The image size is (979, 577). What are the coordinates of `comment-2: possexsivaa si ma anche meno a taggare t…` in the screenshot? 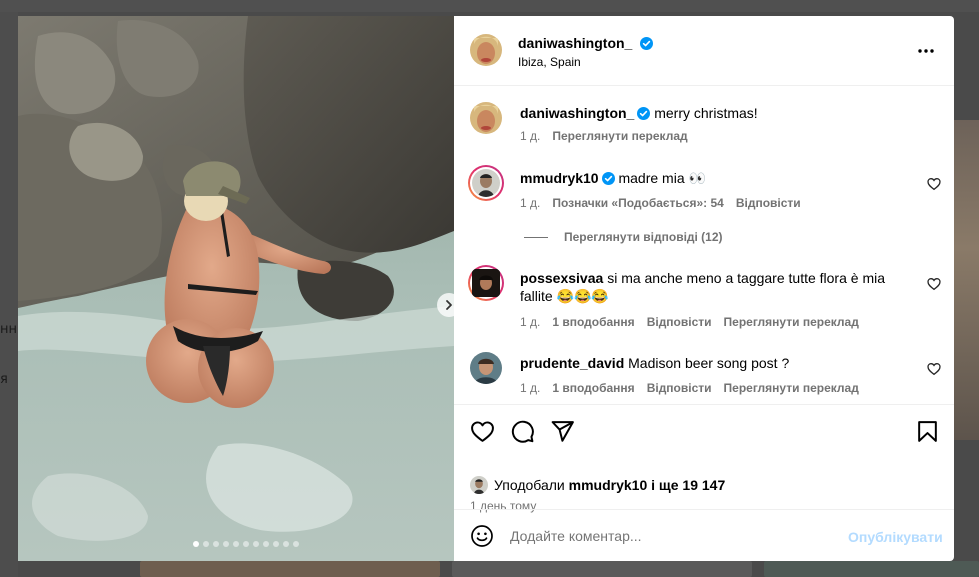 It's located at (720, 287).